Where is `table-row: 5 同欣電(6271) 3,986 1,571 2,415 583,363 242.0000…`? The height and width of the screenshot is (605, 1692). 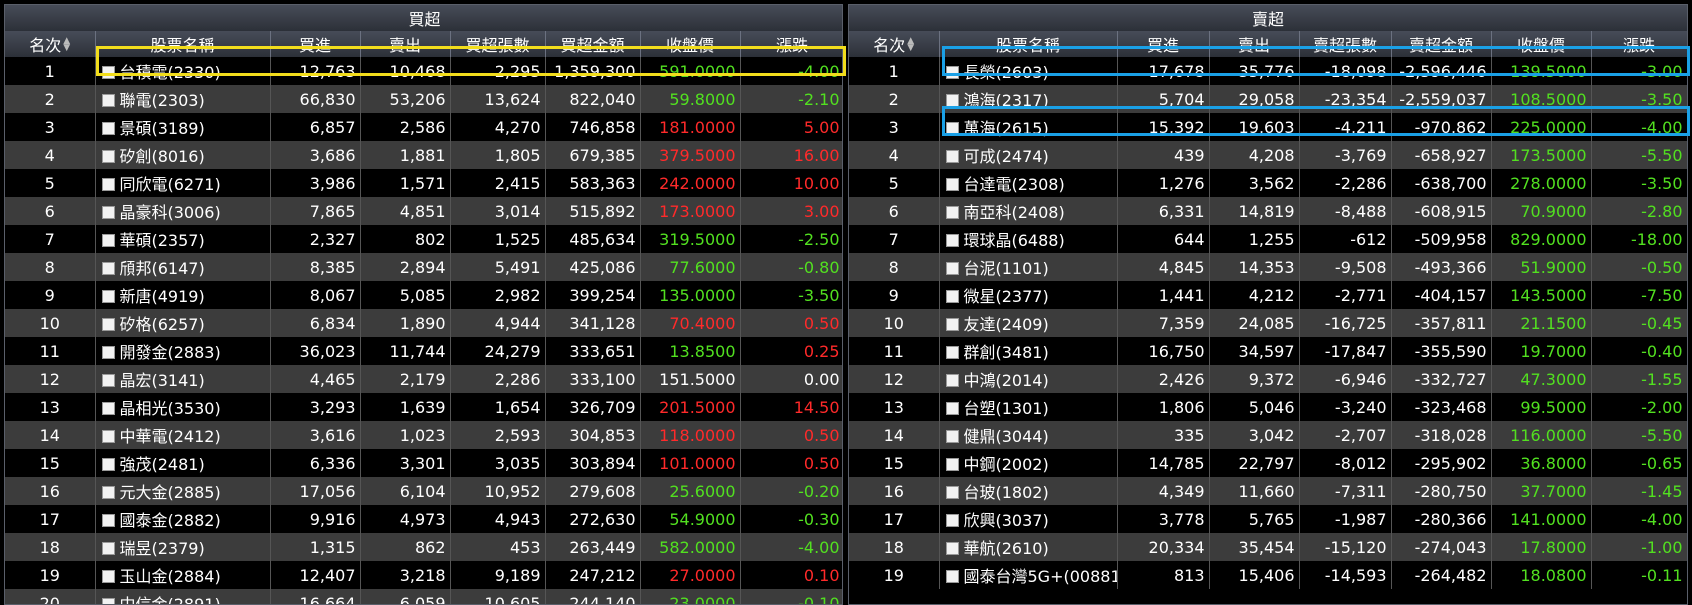 table-row: 5 同欣電(6271) 3,986 1,571 2,415 583,363 242.0000… is located at coordinates (423, 183).